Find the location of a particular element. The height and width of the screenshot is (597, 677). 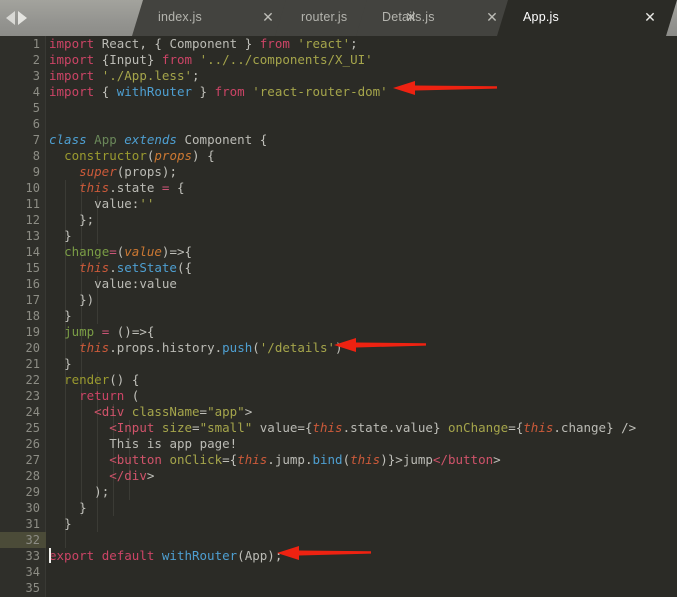

code-text: super(props); is located at coordinates (128, 171).